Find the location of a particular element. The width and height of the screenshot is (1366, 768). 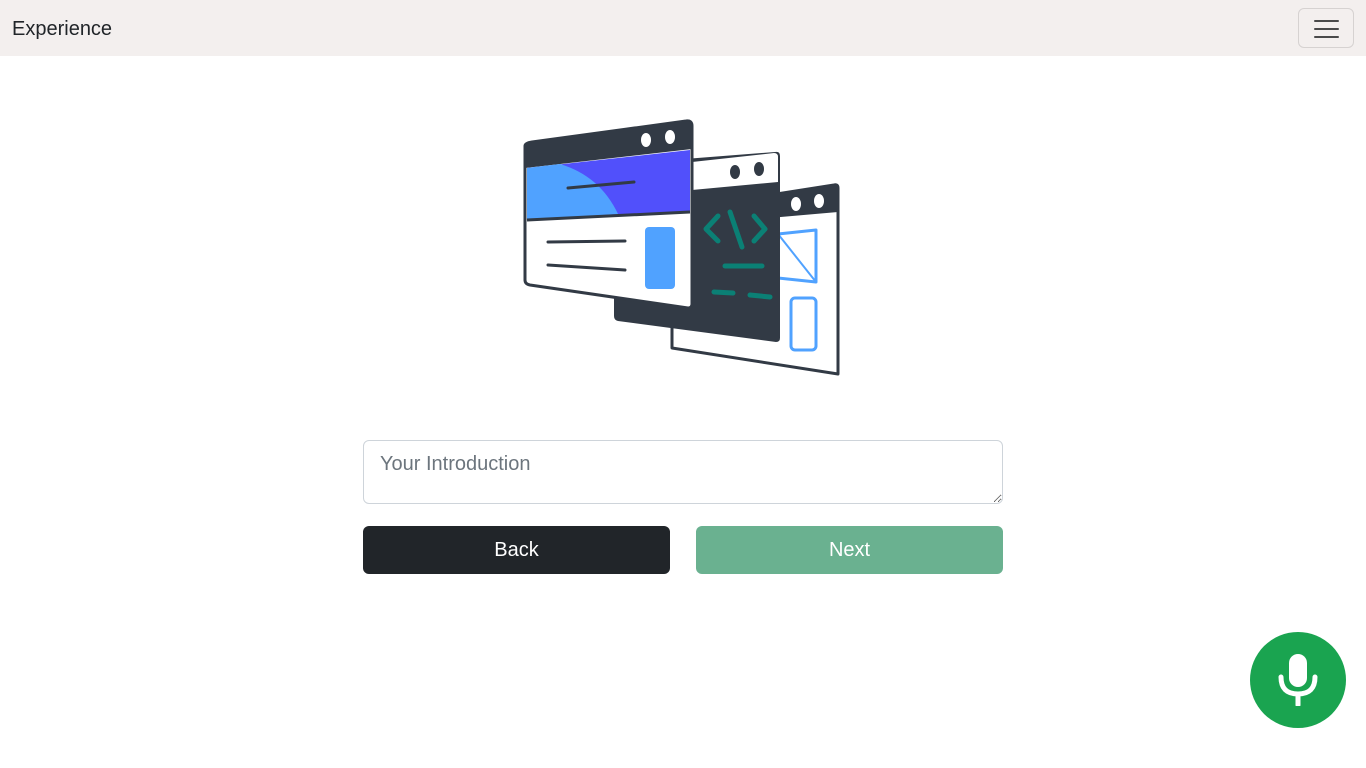

introduction-input is located at coordinates (683, 472).